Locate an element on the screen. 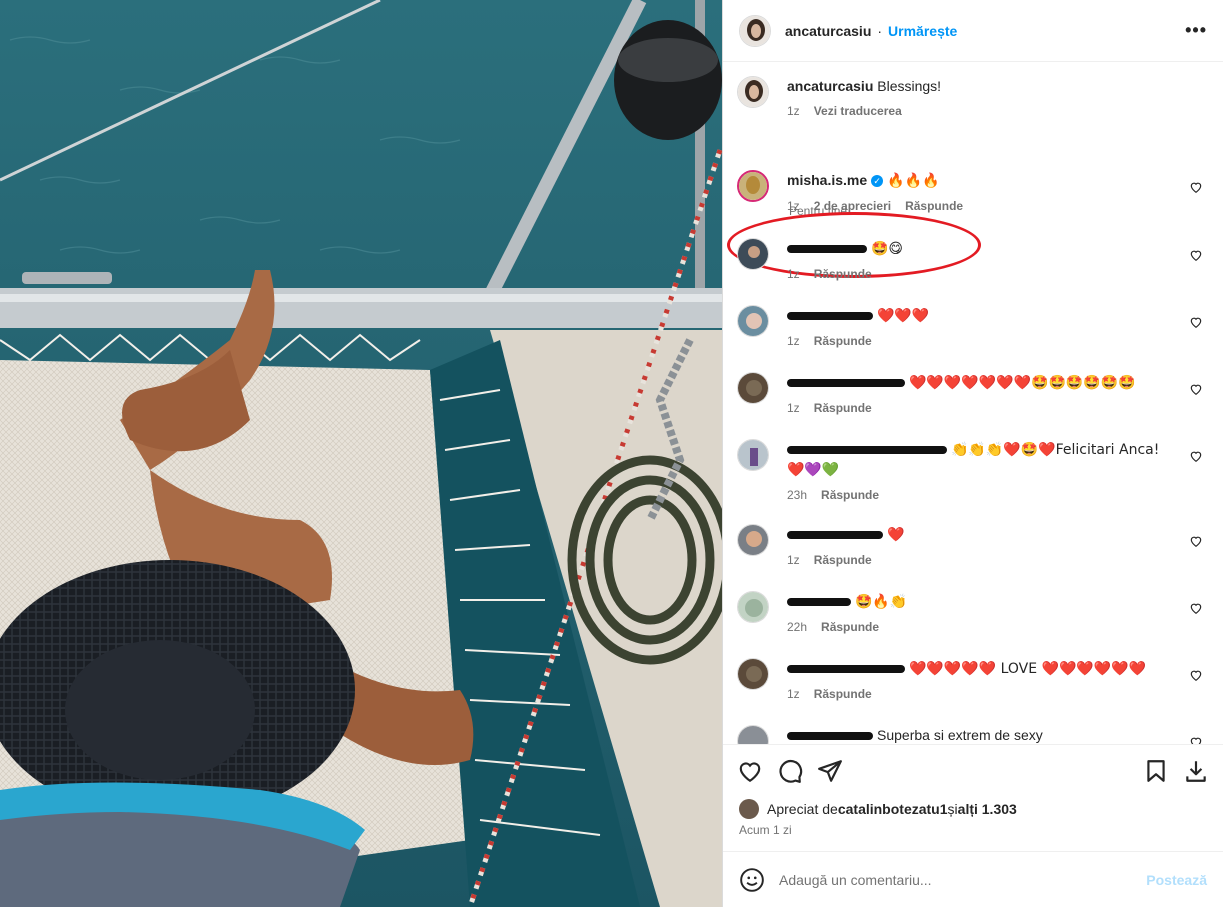 This screenshot has height=907, width=1223. post-timestamp: Acum 1 zi is located at coordinates (765, 830).